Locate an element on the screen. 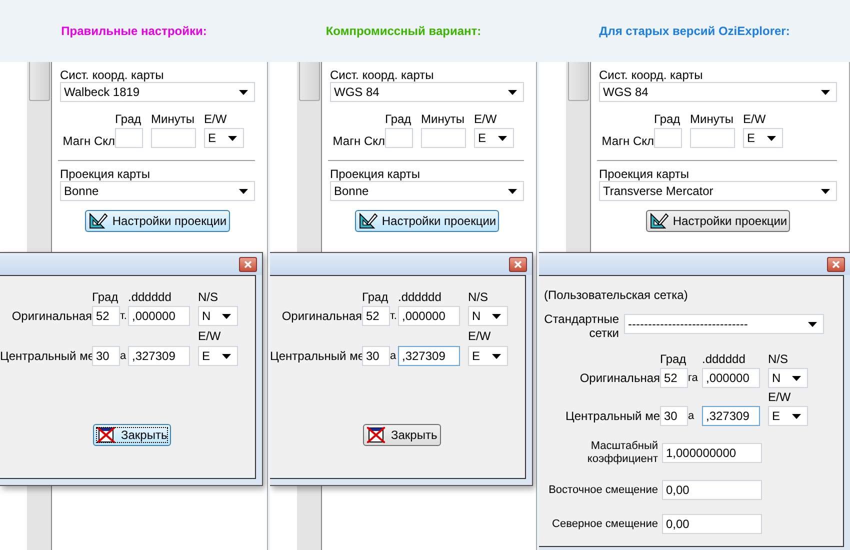 The height and width of the screenshot is (550, 850). section-title: Правильные настройки: is located at coordinates (134, 31).